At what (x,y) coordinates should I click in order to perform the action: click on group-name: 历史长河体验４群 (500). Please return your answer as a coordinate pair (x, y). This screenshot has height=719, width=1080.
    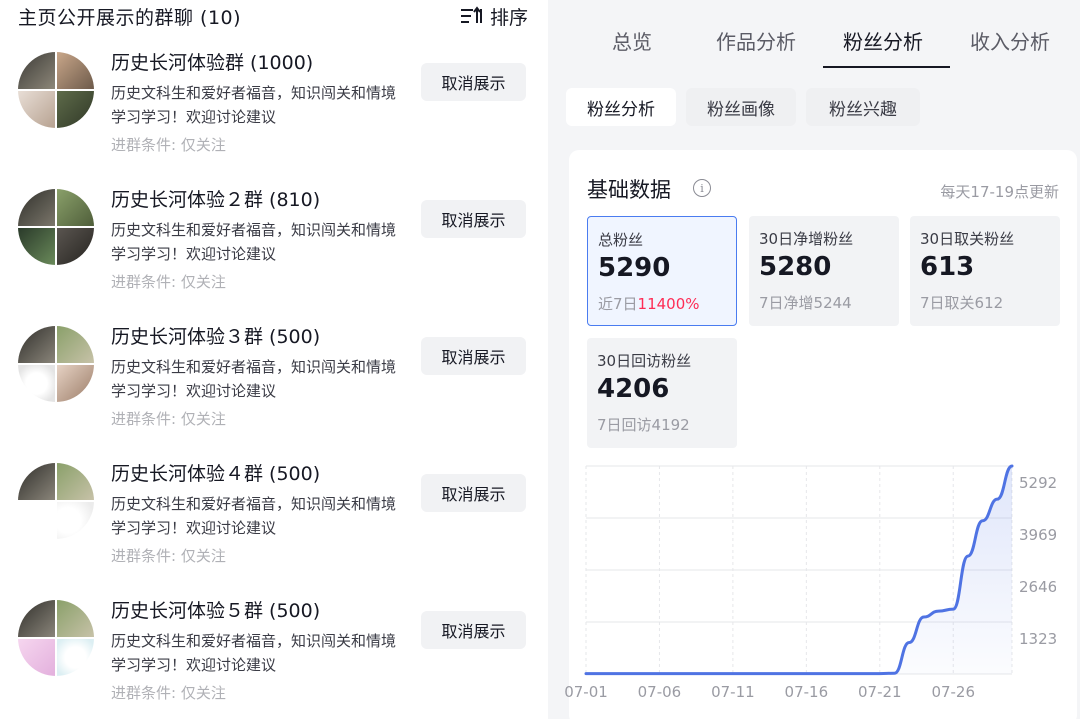
    Looking at the image, I should click on (216, 474).